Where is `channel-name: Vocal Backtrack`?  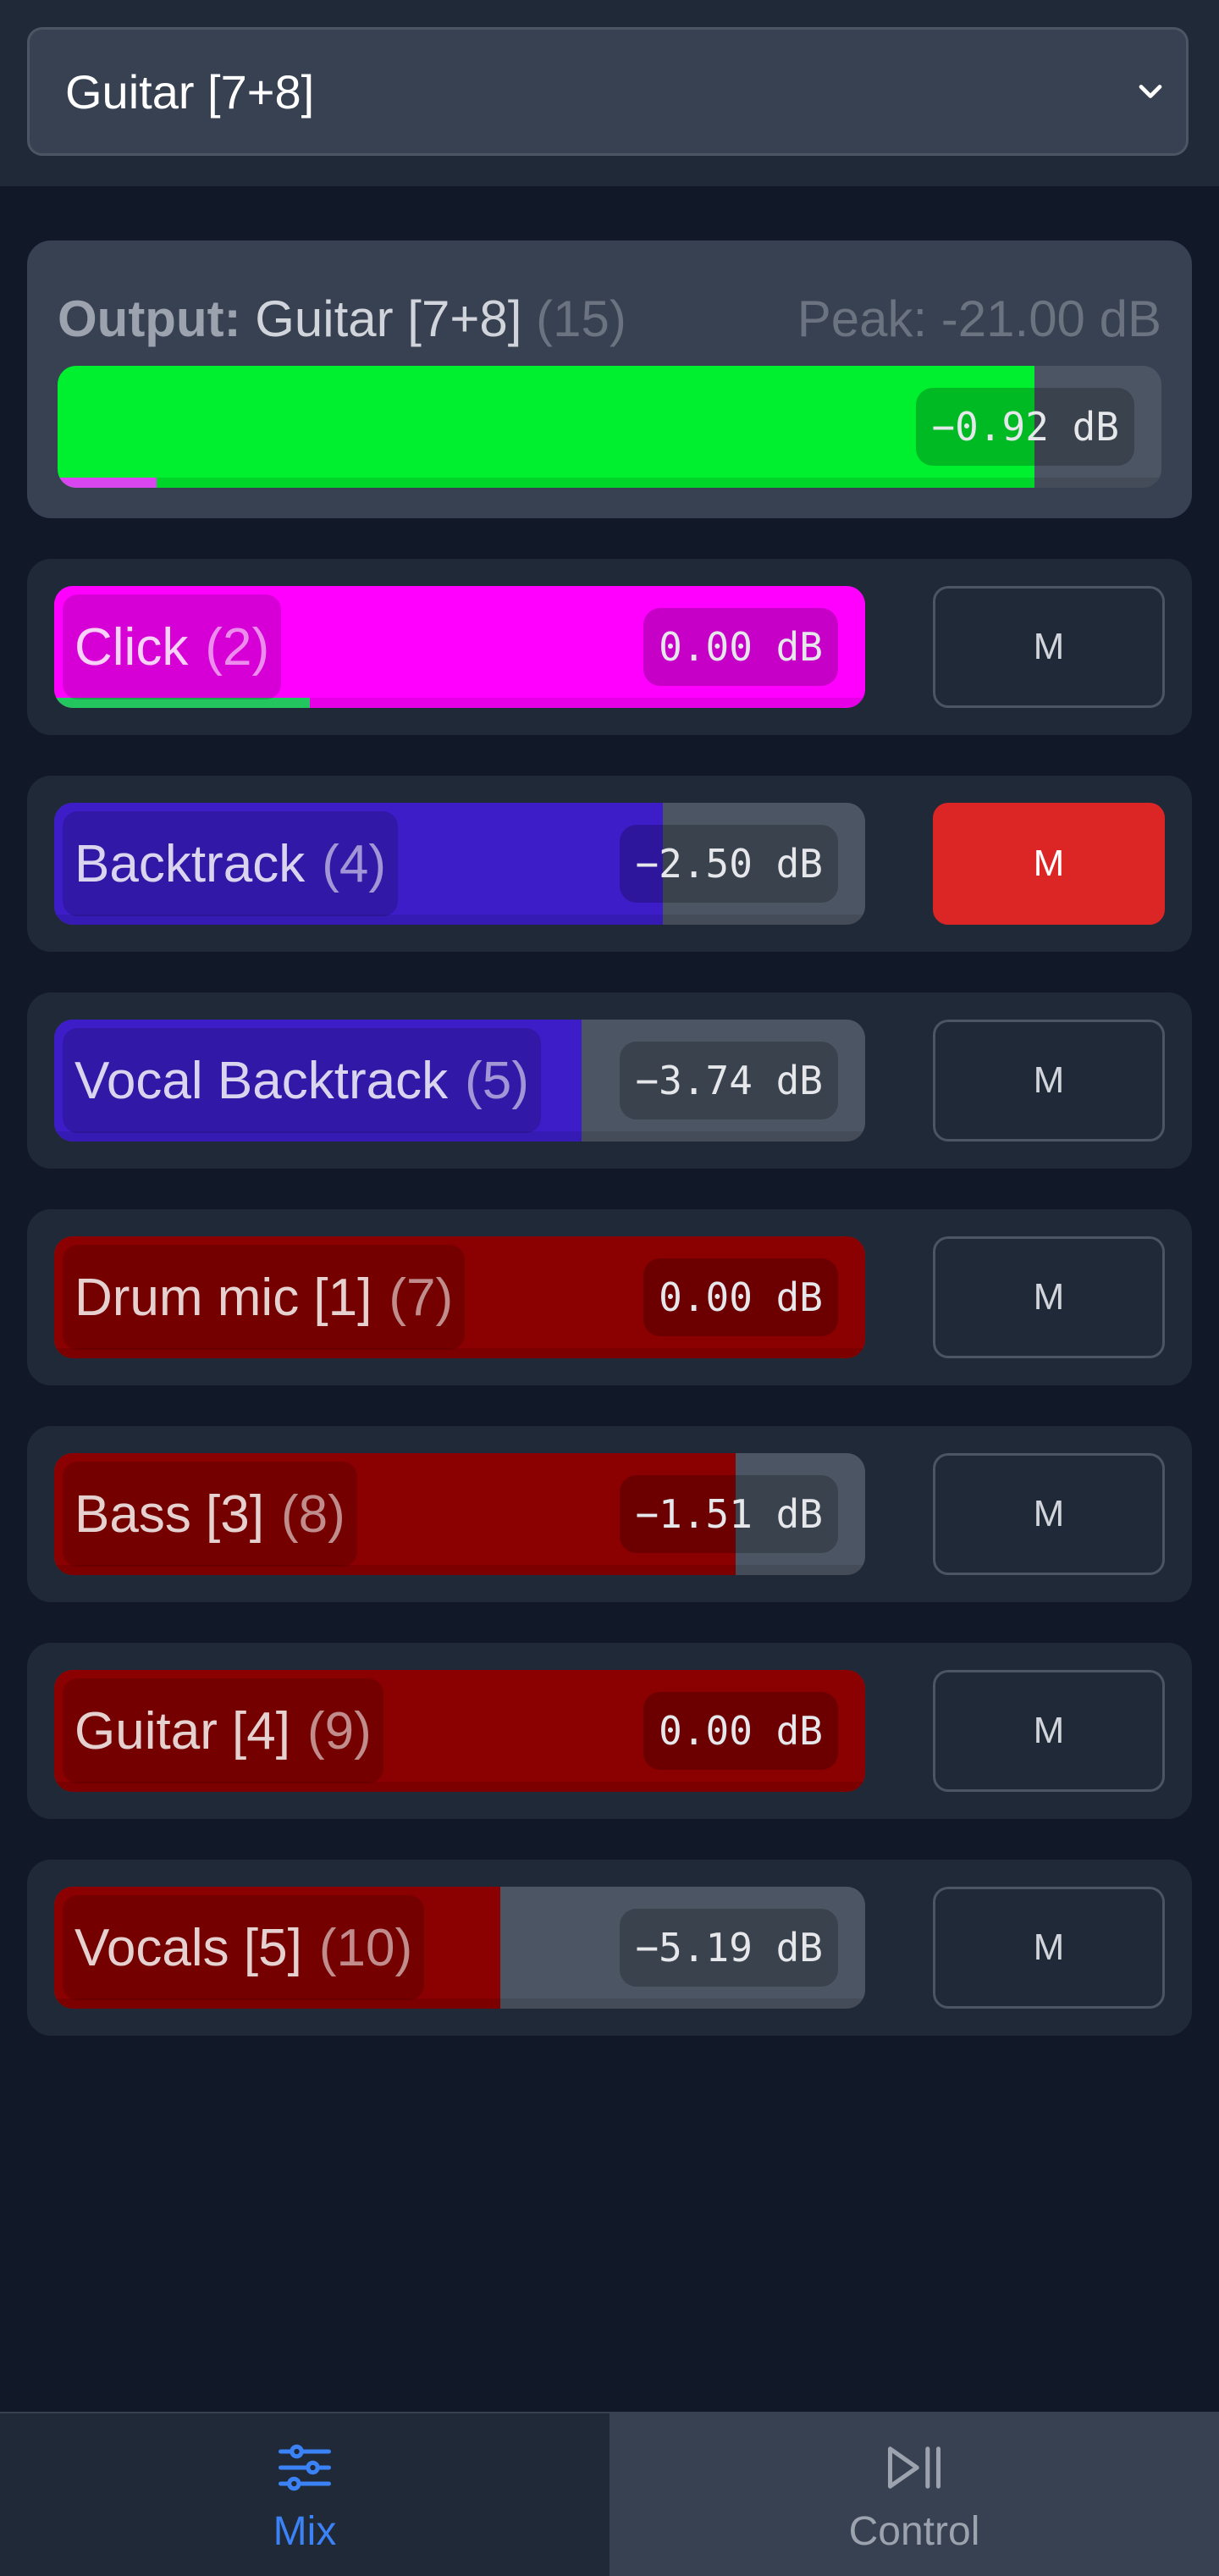 channel-name: Vocal Backtrack is located at coordinates (261, 1080).